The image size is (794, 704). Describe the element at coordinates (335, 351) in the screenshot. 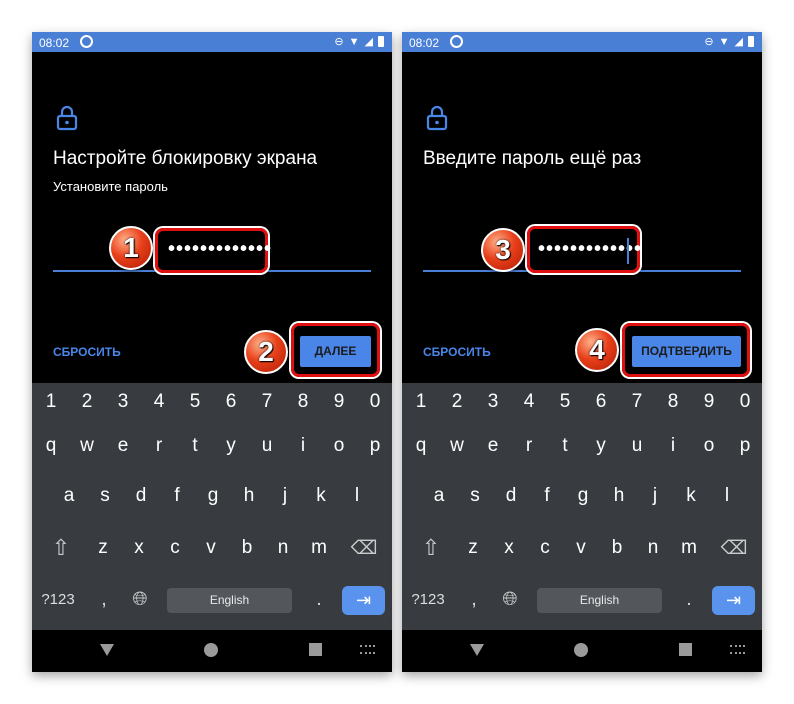

I see `next-button: ДАЛЕЕ` at that location.